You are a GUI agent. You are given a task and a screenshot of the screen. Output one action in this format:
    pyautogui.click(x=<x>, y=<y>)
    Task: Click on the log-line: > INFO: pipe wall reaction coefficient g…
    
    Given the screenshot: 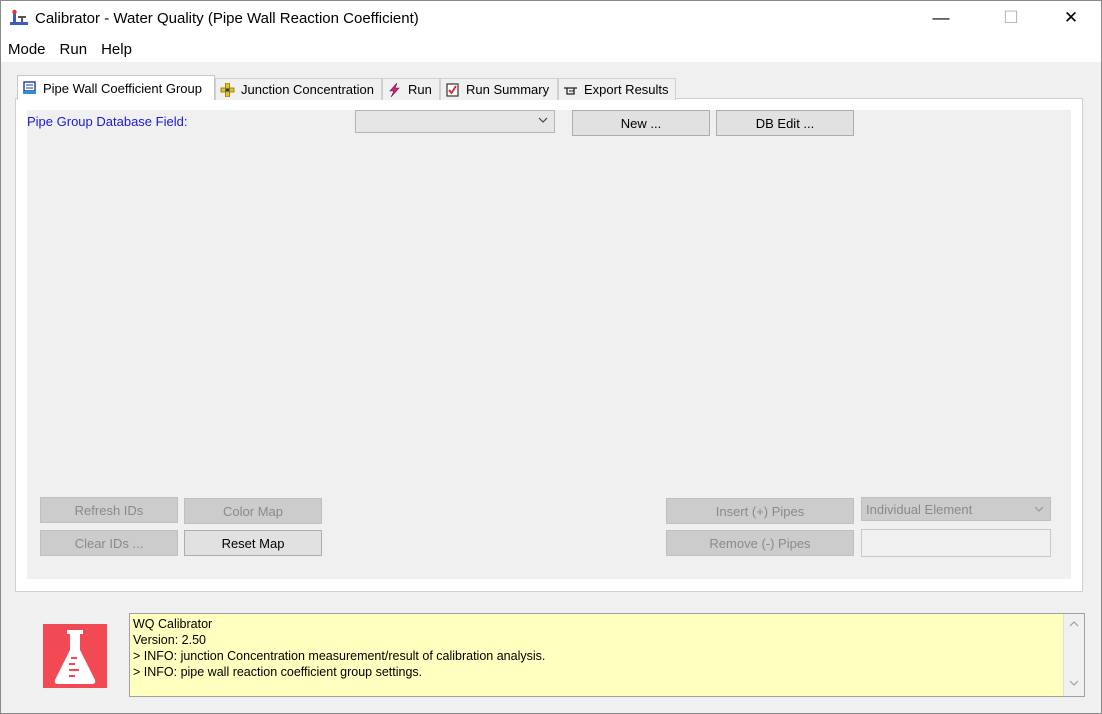 What is the action you would take?
    pyautogui.click(x=278, y=672)
    